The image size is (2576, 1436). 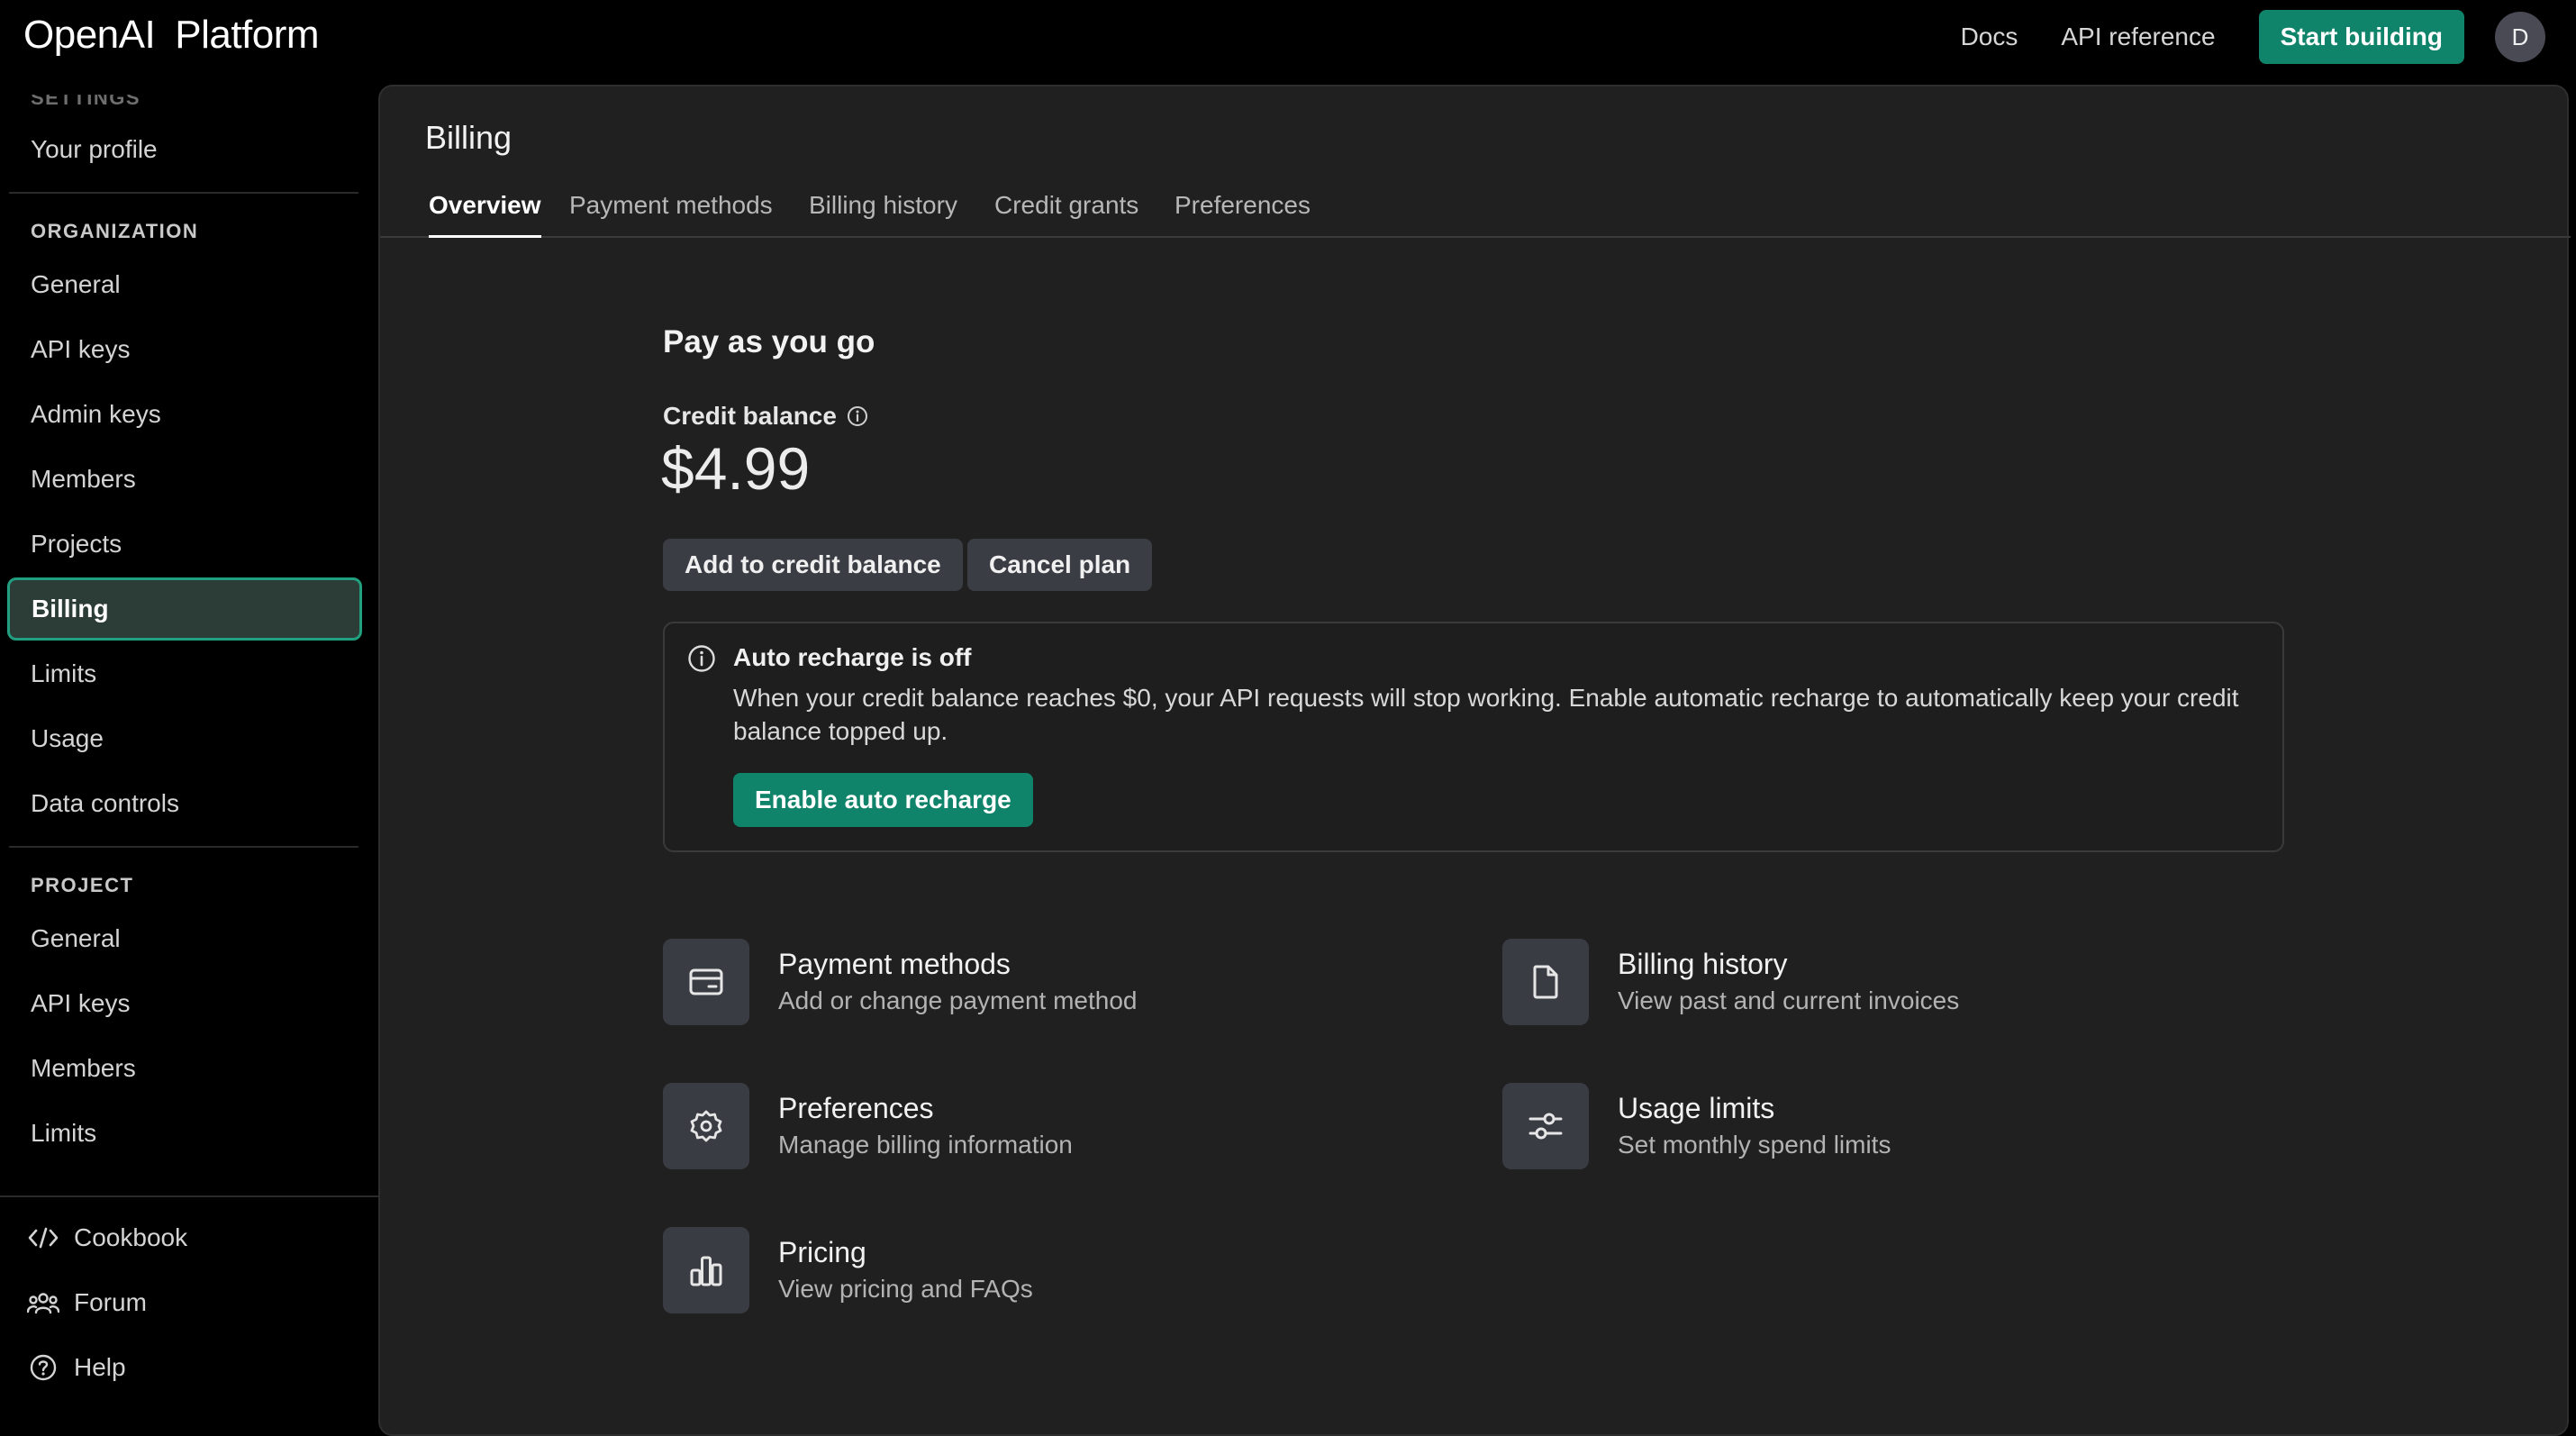 I want to click on page-title: Billing, so click(x=468, y=137).